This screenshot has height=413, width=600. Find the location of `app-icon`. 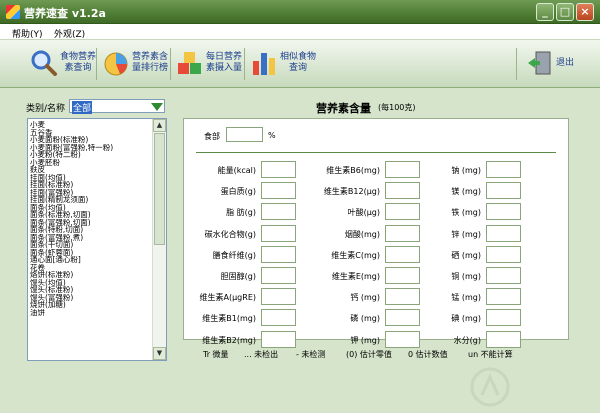

app-icon is located at coordinates (13, 12).